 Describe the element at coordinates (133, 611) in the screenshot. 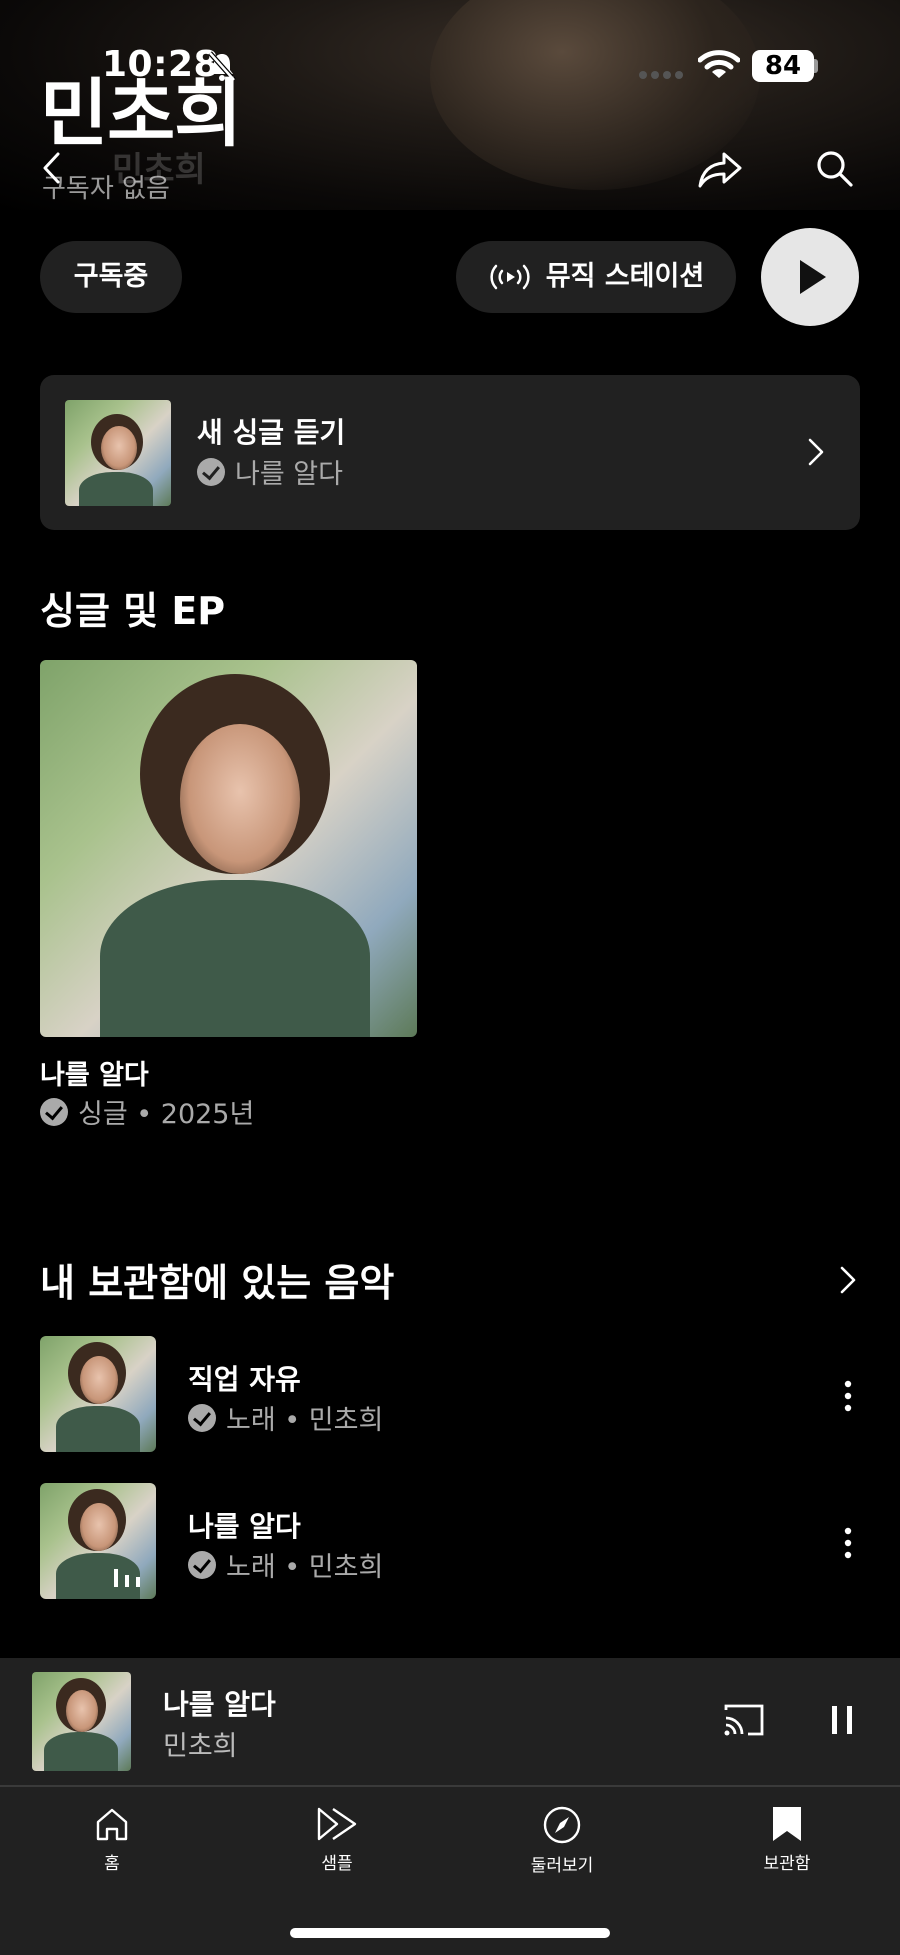

I see `singles-section-title: 싱글 및 EP` at that location.